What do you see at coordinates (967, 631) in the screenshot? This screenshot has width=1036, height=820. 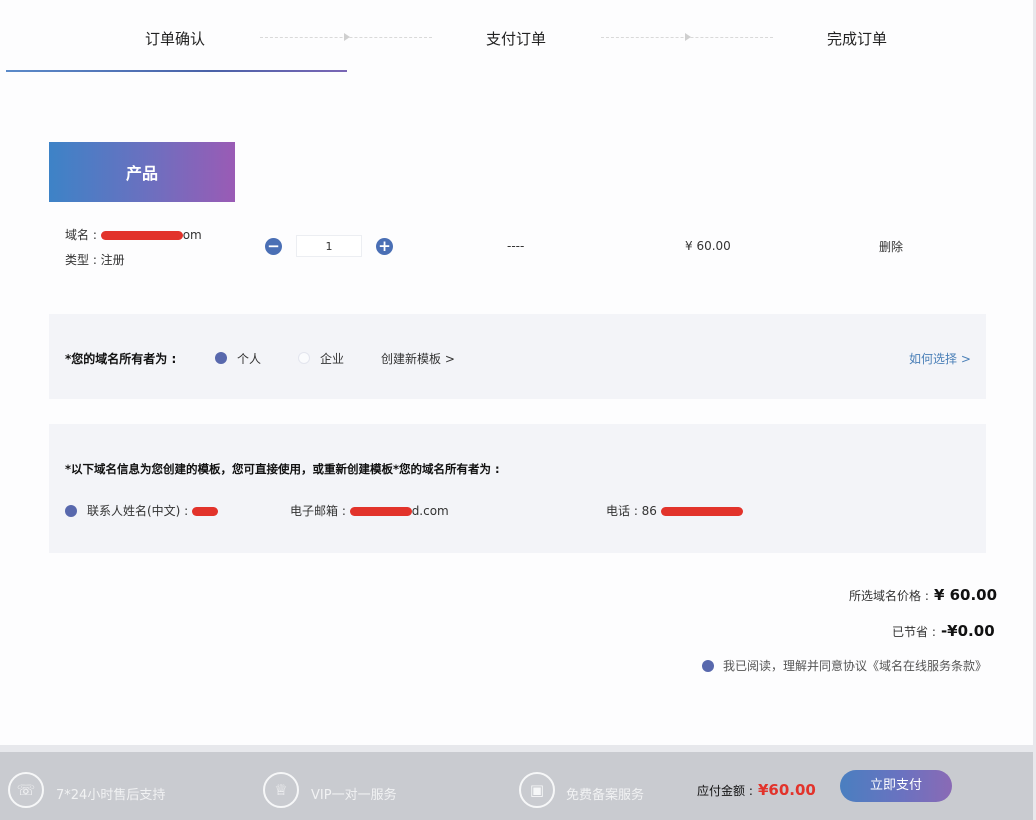 I see `saved-value: -¥0.00` at bounding box center [967, 631].